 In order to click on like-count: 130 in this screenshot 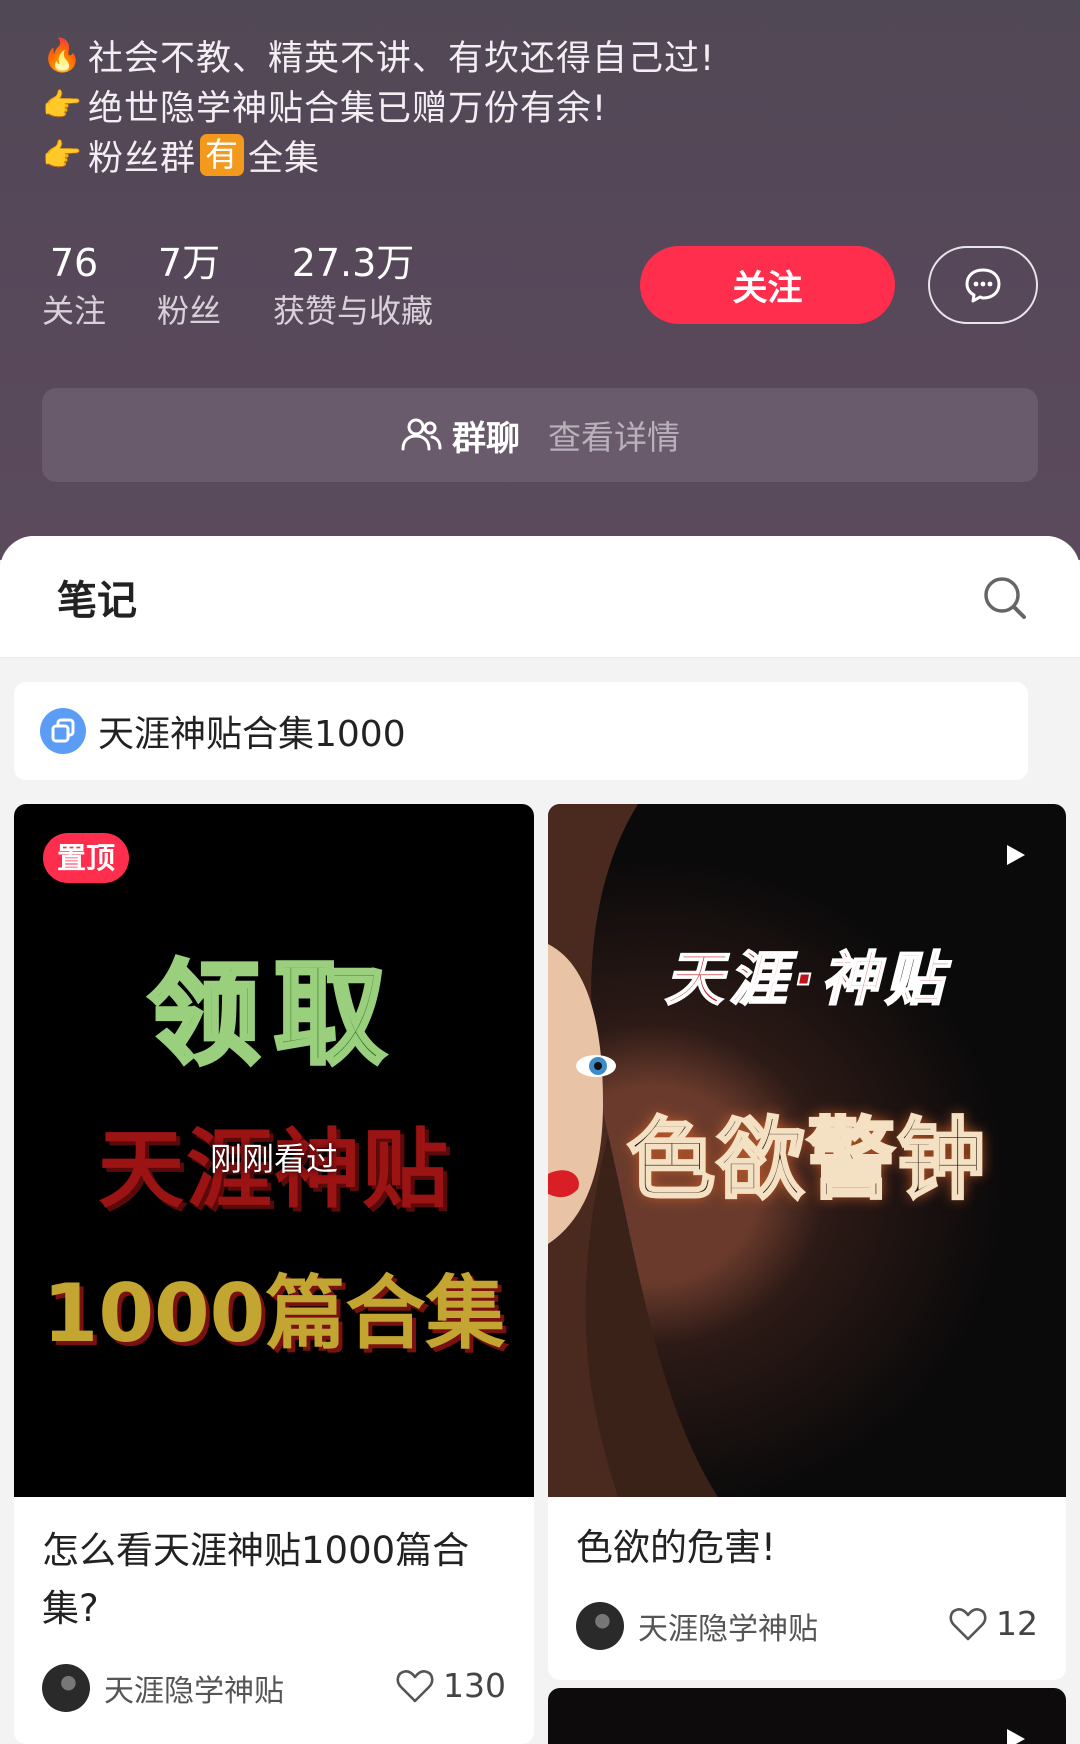, I will do `click(474, 1685)`.